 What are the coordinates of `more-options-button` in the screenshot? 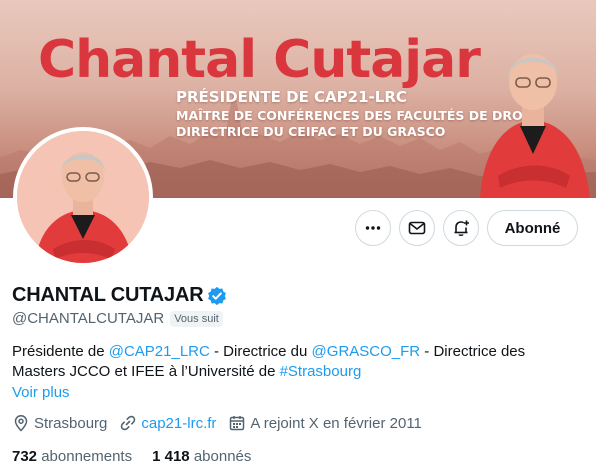 It's located at (373, 228).